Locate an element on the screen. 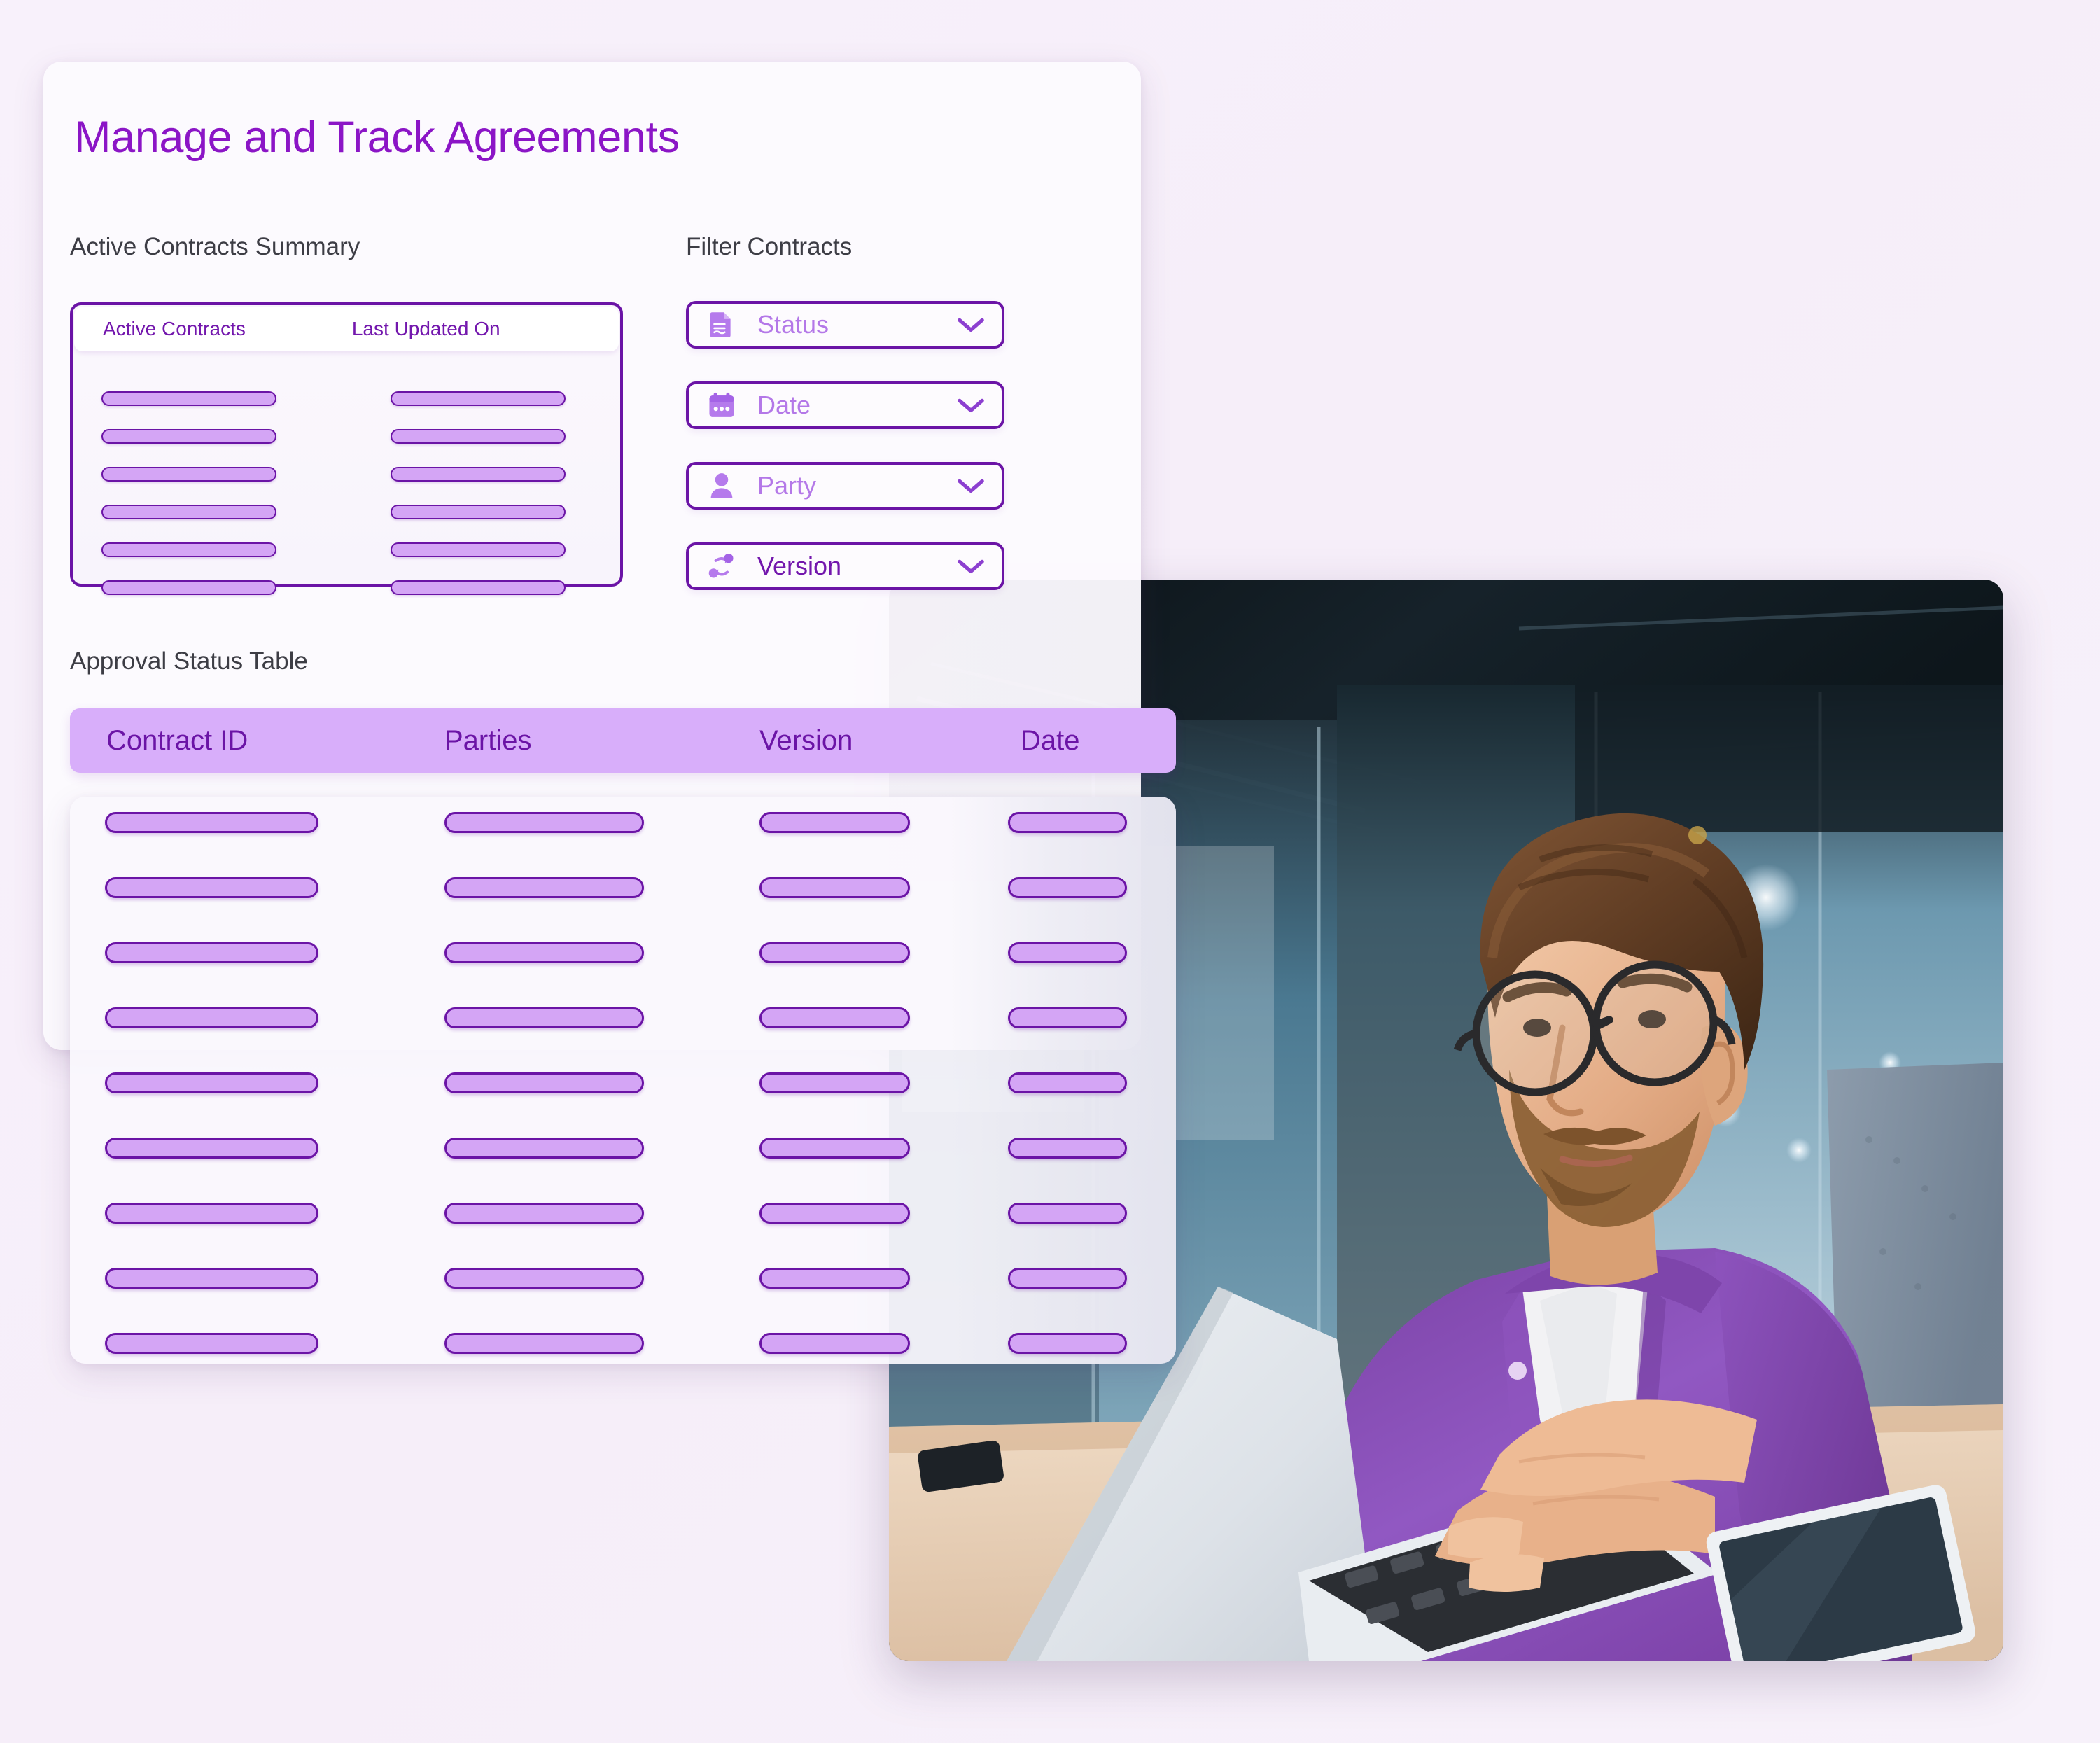  filter-party: Party is located at coordinates (845, 486).